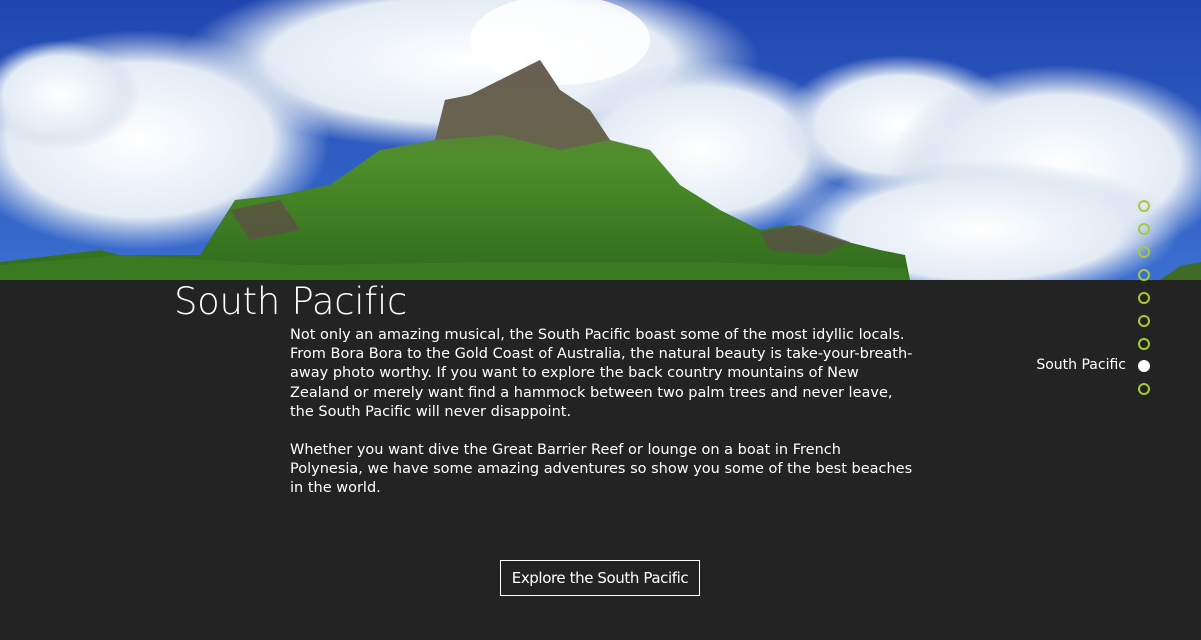  Describe the element at coordinates (290, 301) in the screenshot. I see `page-title: South Pacific` at that location.